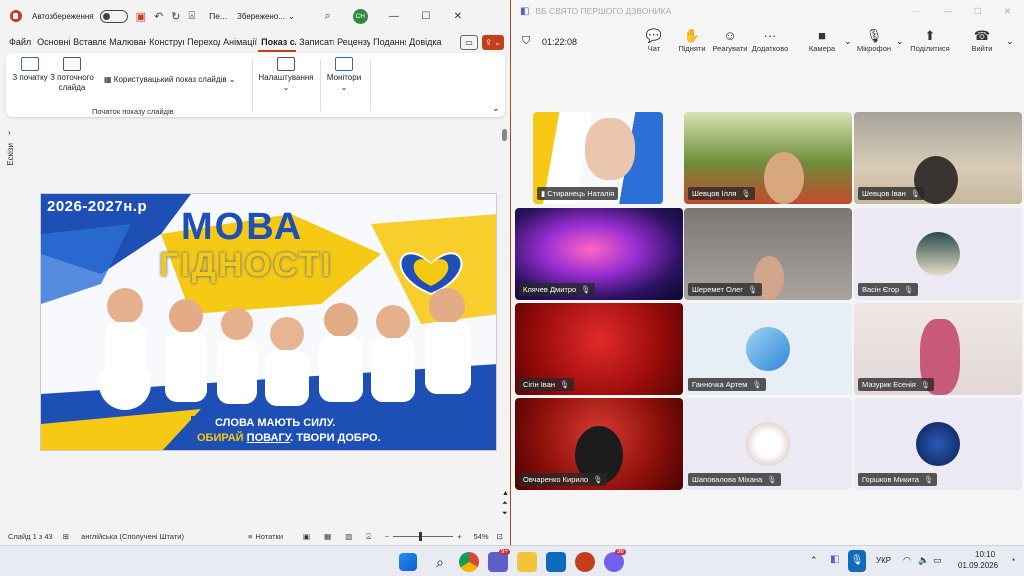 Image resolution: width=1024 pixels, height=576 pixels. What do you see at coordinates (937, 560) in the screenshot?
I see `battery-icon: ▭` at bounding box center [937, 560].